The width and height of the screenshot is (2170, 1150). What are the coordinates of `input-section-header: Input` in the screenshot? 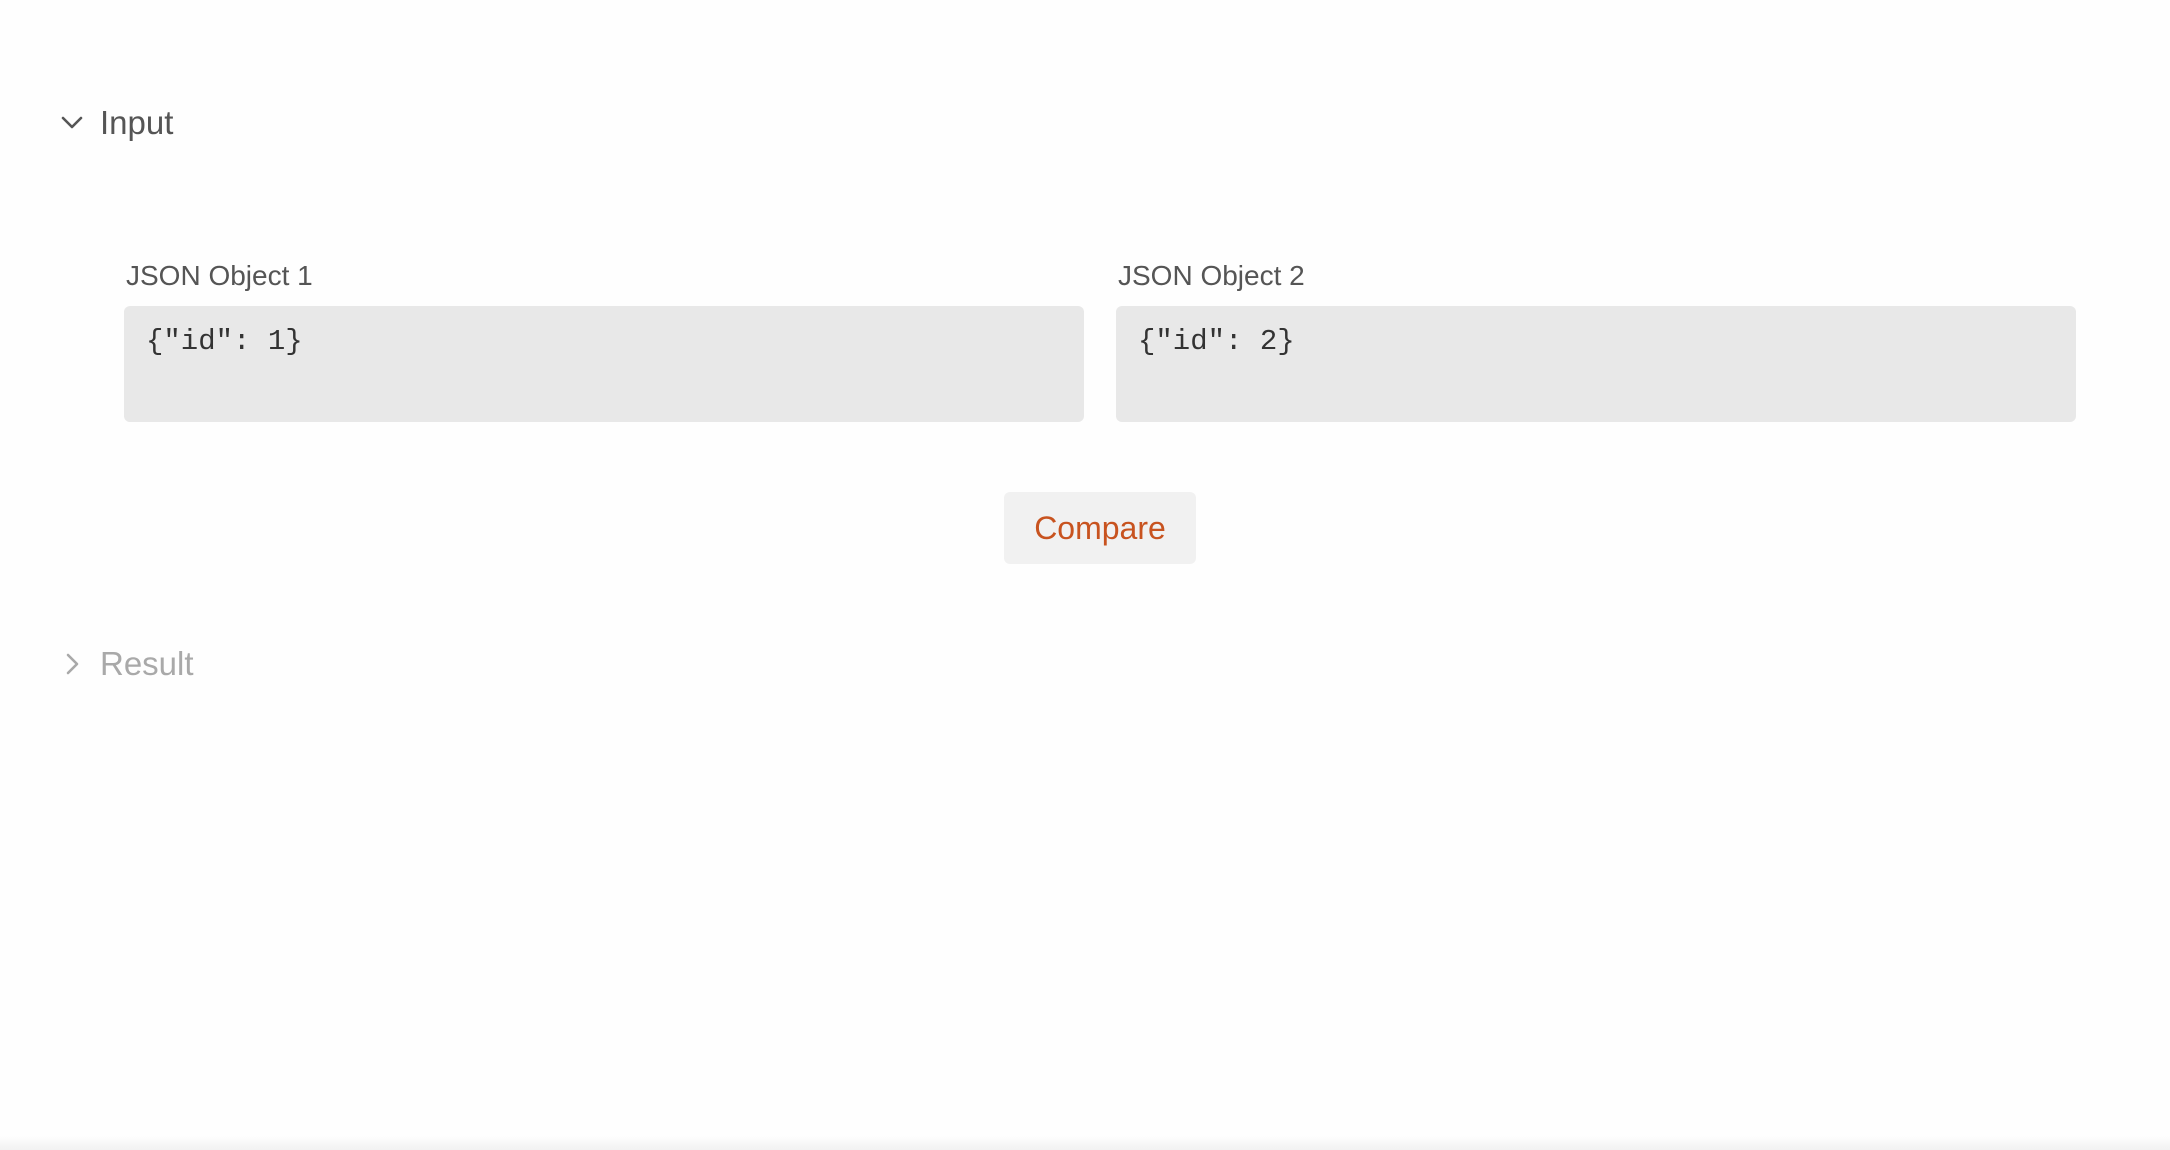 It's located at (115, 123).